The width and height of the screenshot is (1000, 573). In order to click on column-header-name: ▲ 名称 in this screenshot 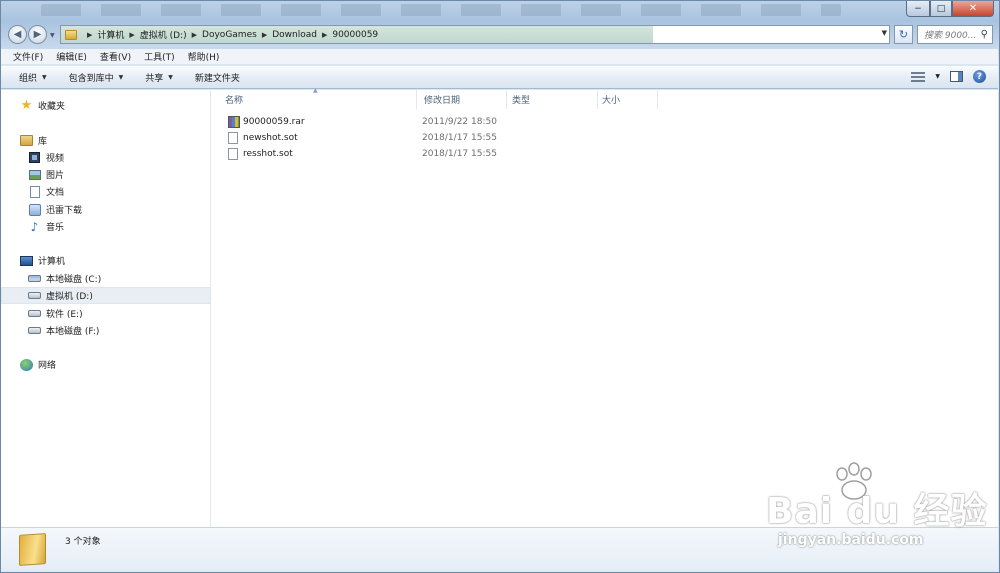, I will do `click(315, 98)`.